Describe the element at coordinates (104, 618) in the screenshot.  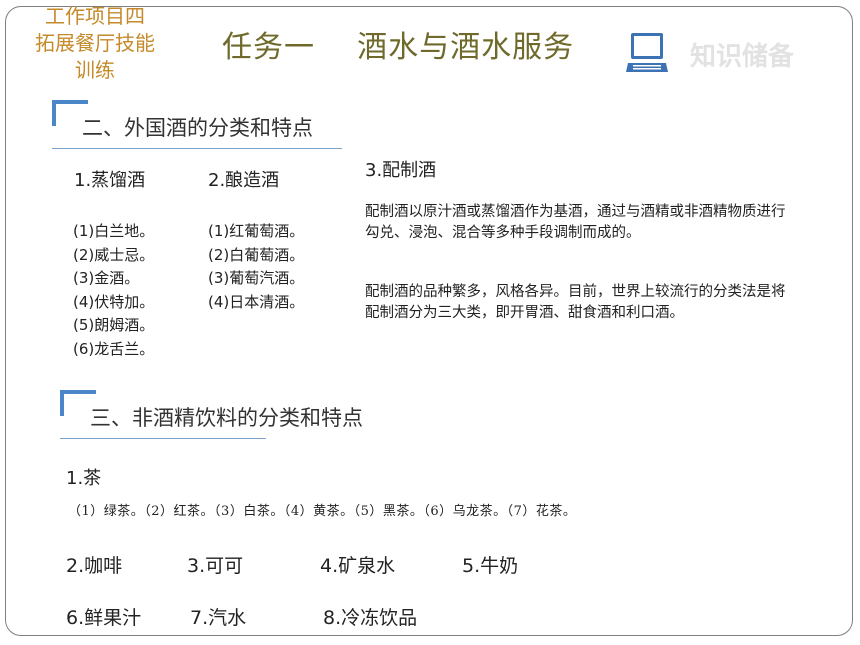
I see `drink-item-juice: 6.鲜果汁` at that location.